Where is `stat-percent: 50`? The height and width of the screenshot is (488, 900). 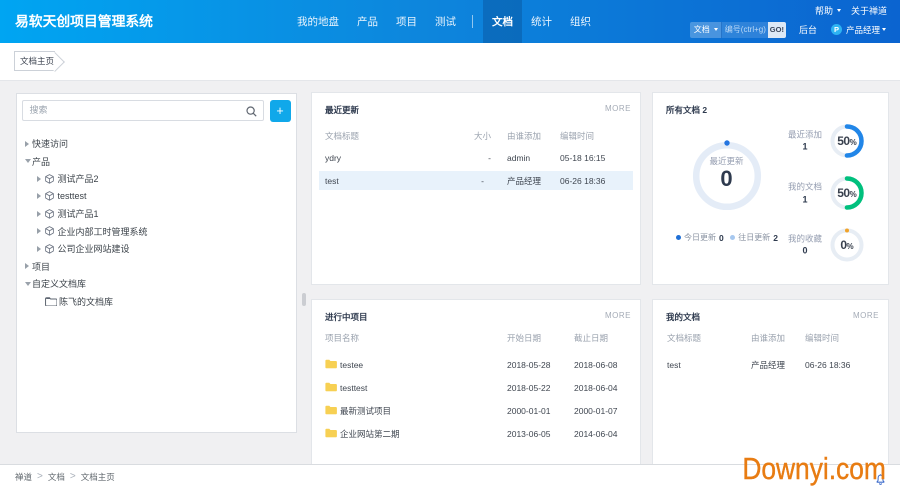
stat-percent: 50 is located at coordinates (843, 193).